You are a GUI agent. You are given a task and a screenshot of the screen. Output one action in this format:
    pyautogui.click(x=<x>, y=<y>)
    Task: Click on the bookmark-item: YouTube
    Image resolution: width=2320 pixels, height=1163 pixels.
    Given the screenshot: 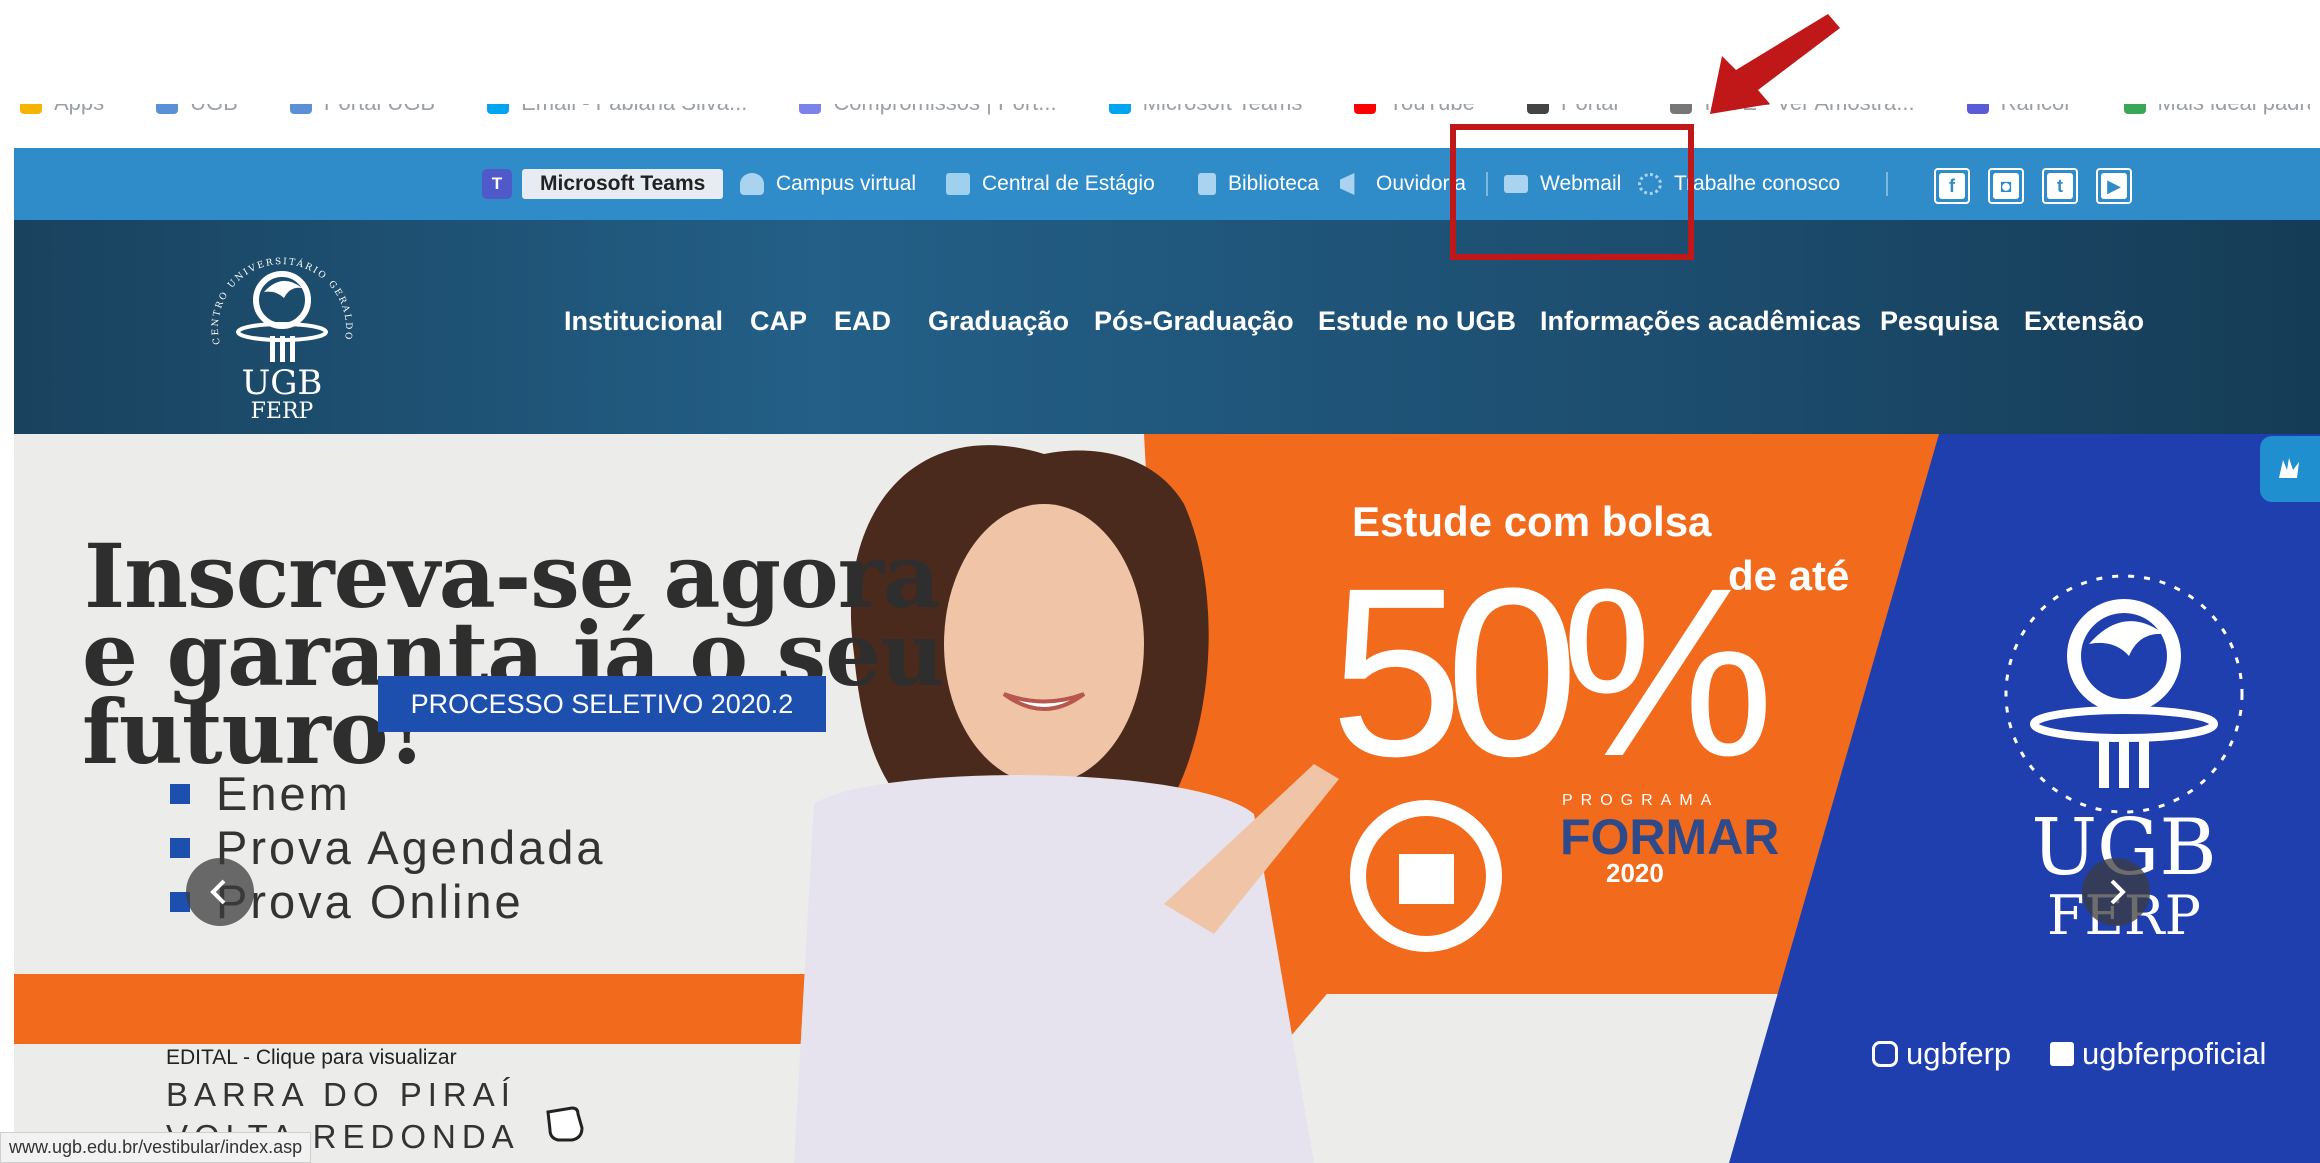 What is the action you would take?
    pyautogui.click(x=1414, y=110)
    